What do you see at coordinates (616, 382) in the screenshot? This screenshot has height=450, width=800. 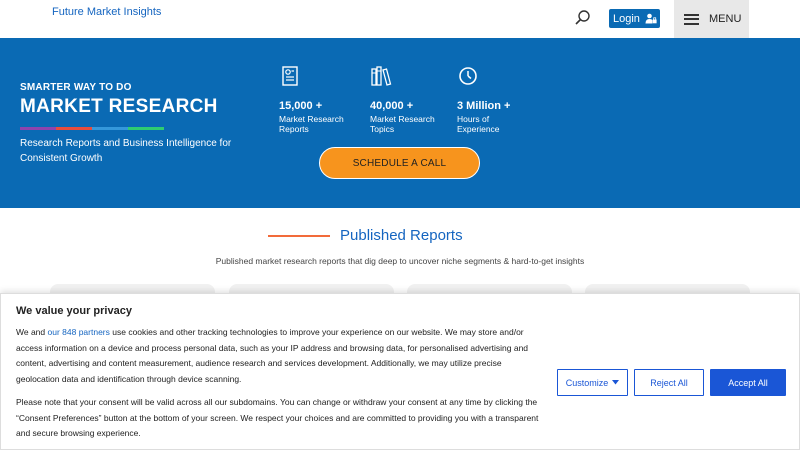 I see `caret-down-icon` at bounding box center [616, 382].